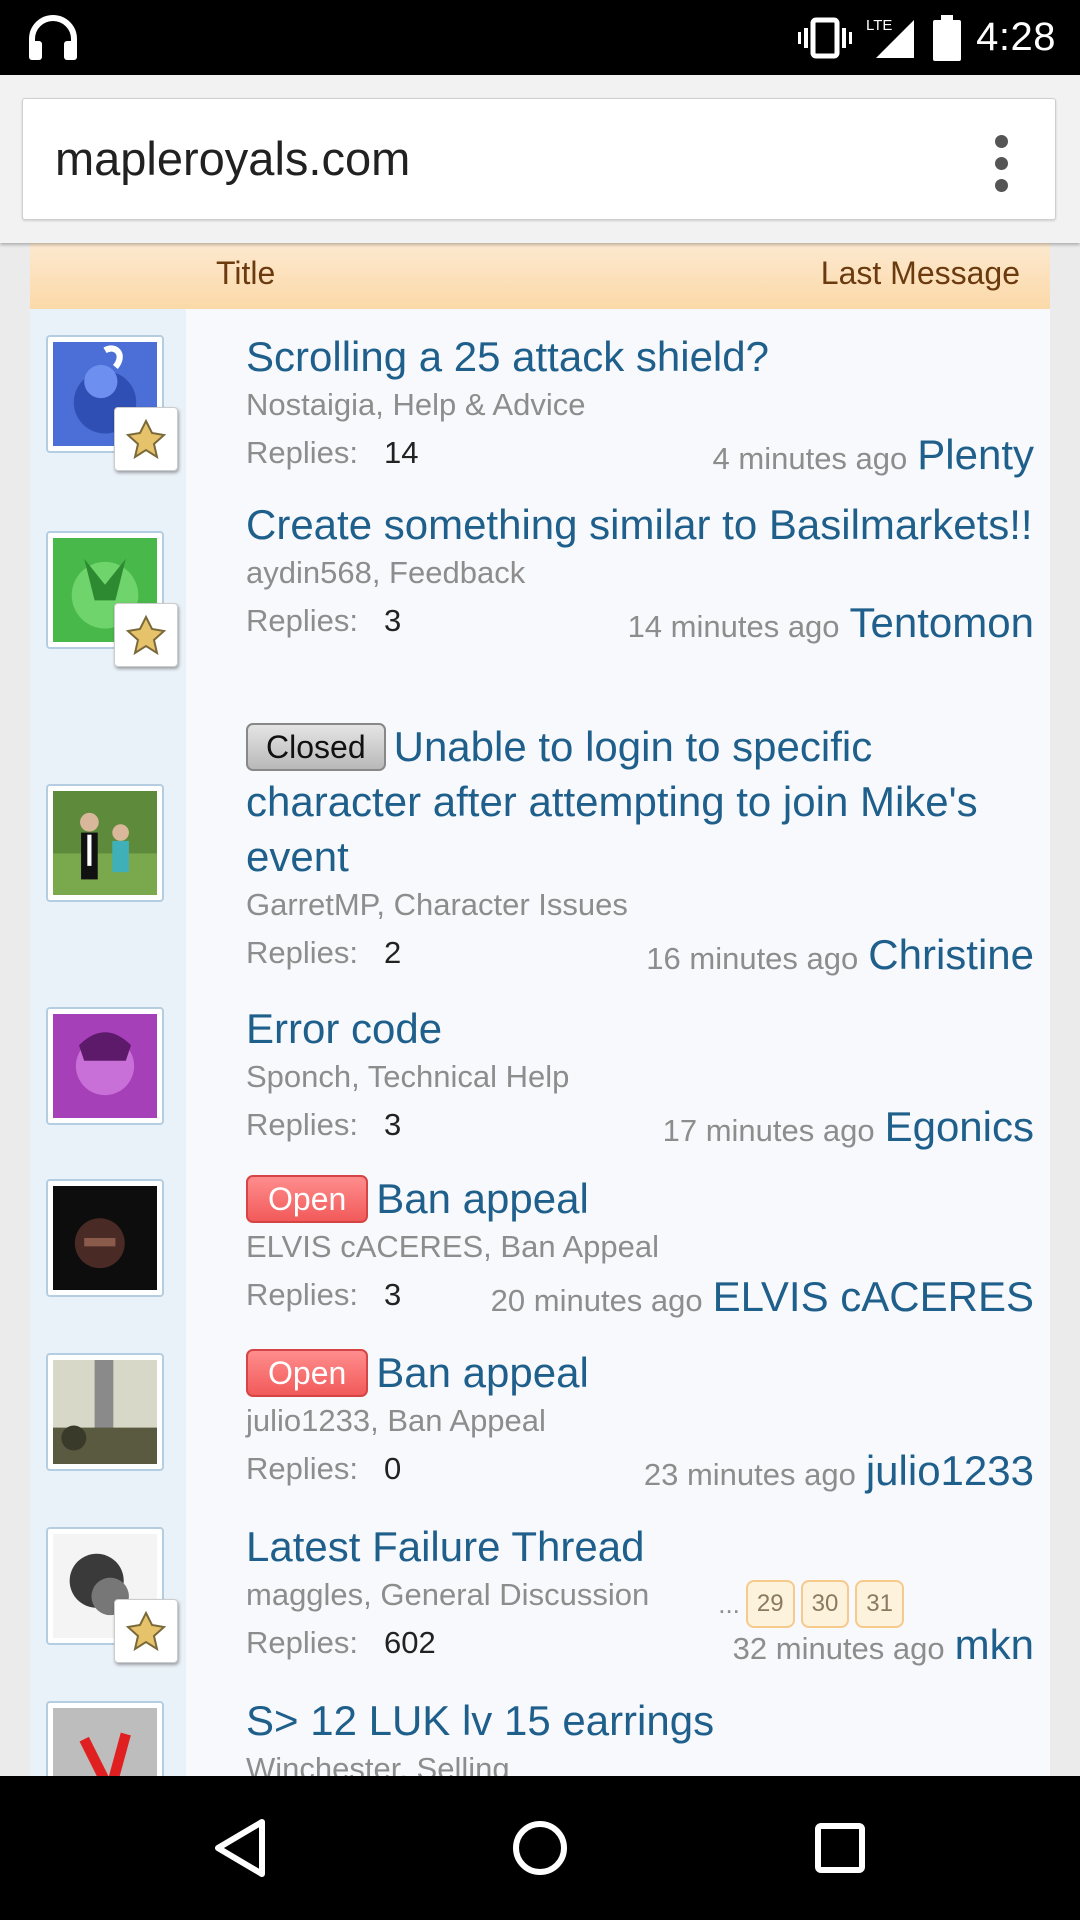 The height and width of the screenshot is (1920, 1080). I want to click on thread-meta: Winchester, Selling, so click(640, 1762).